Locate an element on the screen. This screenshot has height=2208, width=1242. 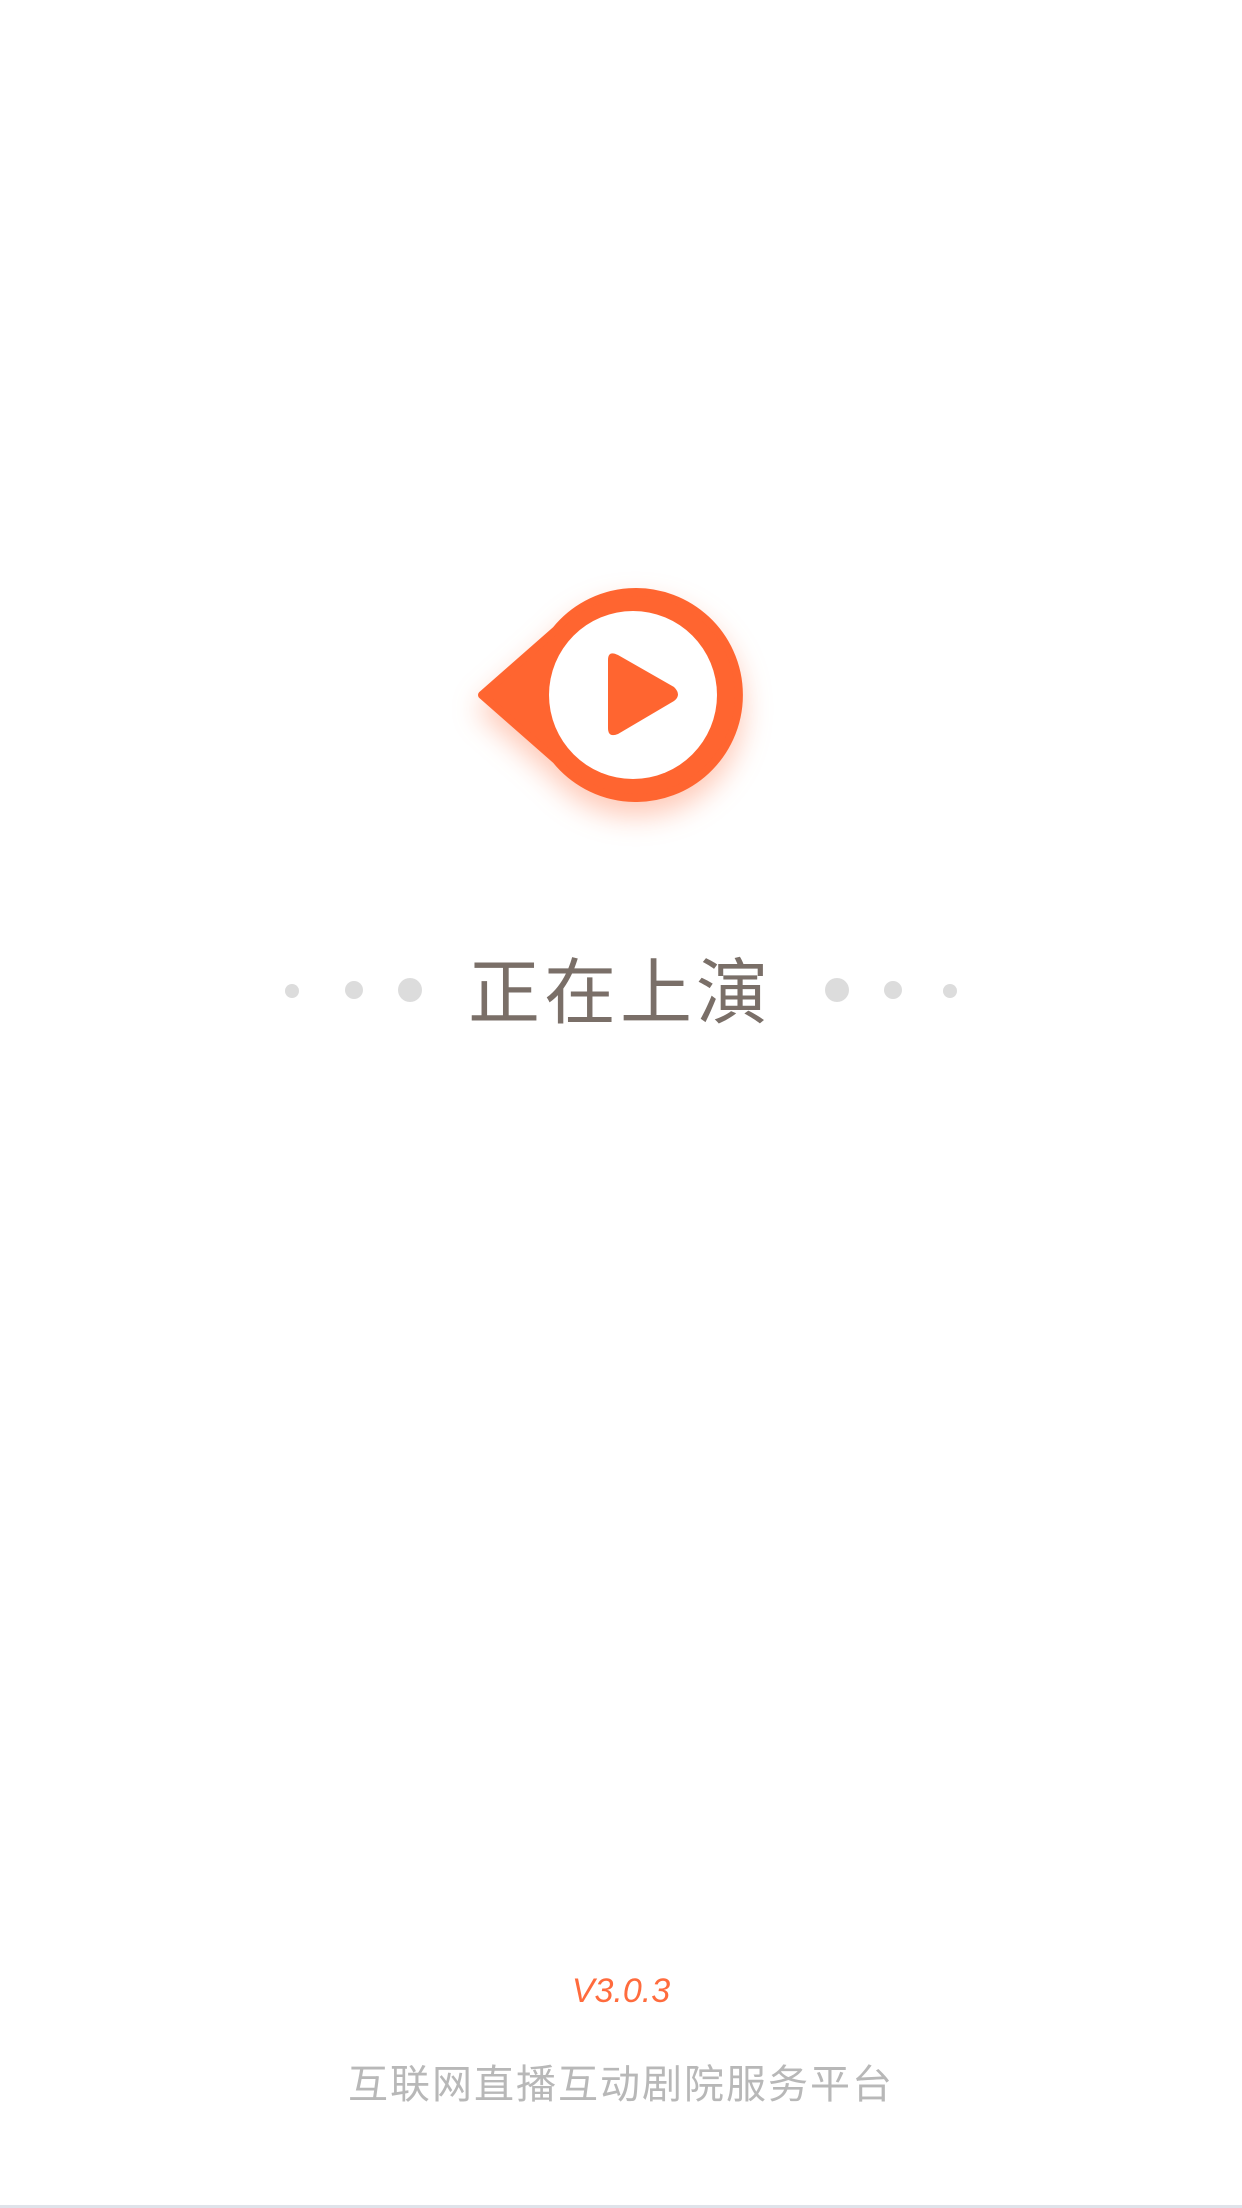
play-button-icon is located at coordinates (610, 695).